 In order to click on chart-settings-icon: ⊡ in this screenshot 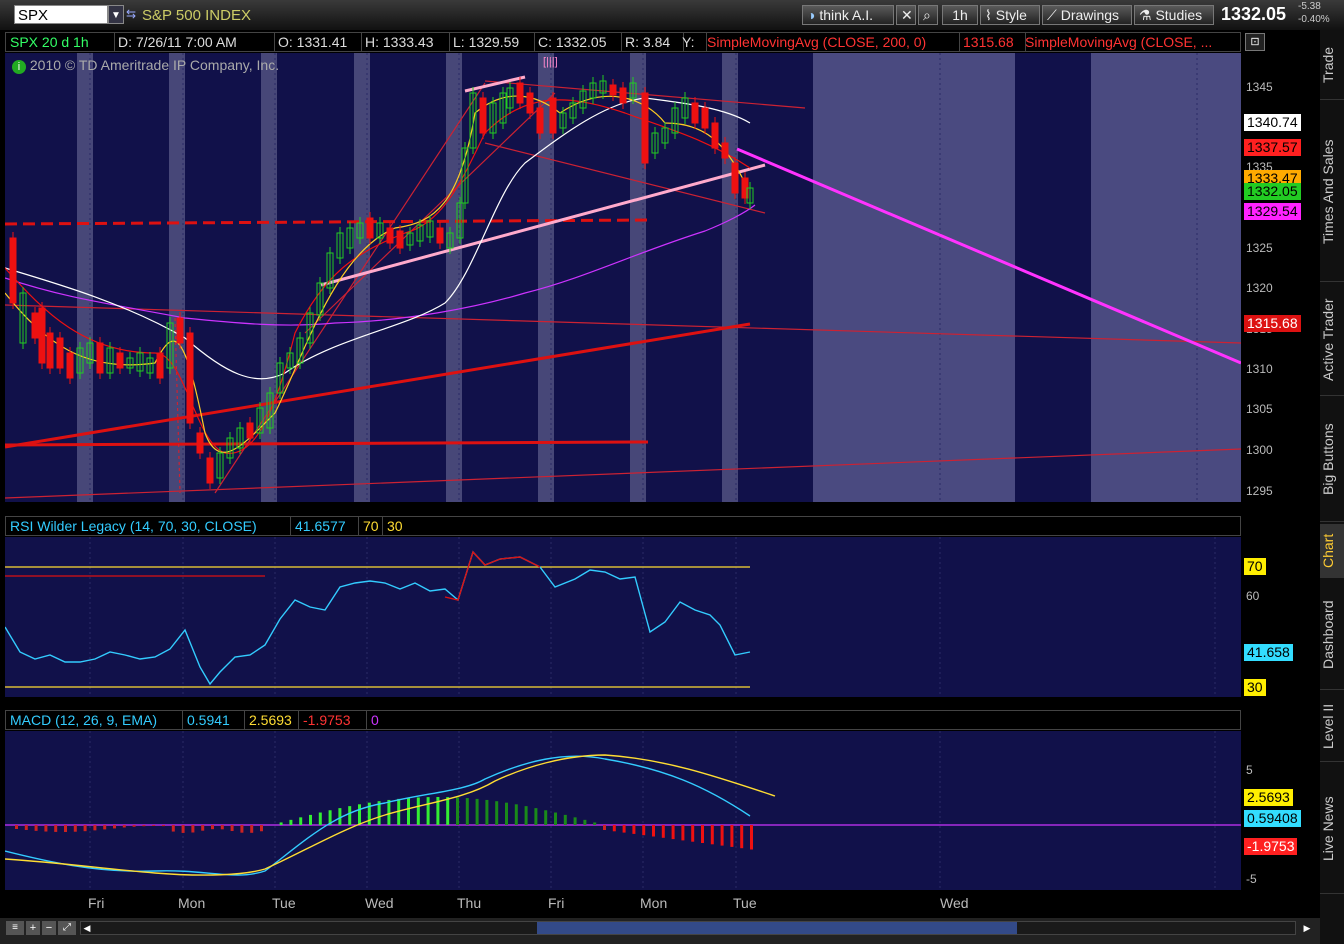, I will do `click(1255, 42)`.